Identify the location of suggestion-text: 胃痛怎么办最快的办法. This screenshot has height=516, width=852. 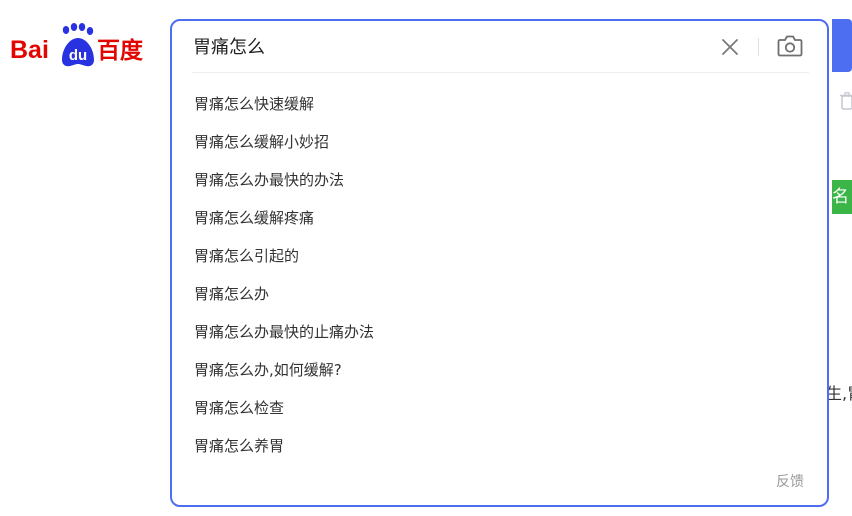
(269, 180).